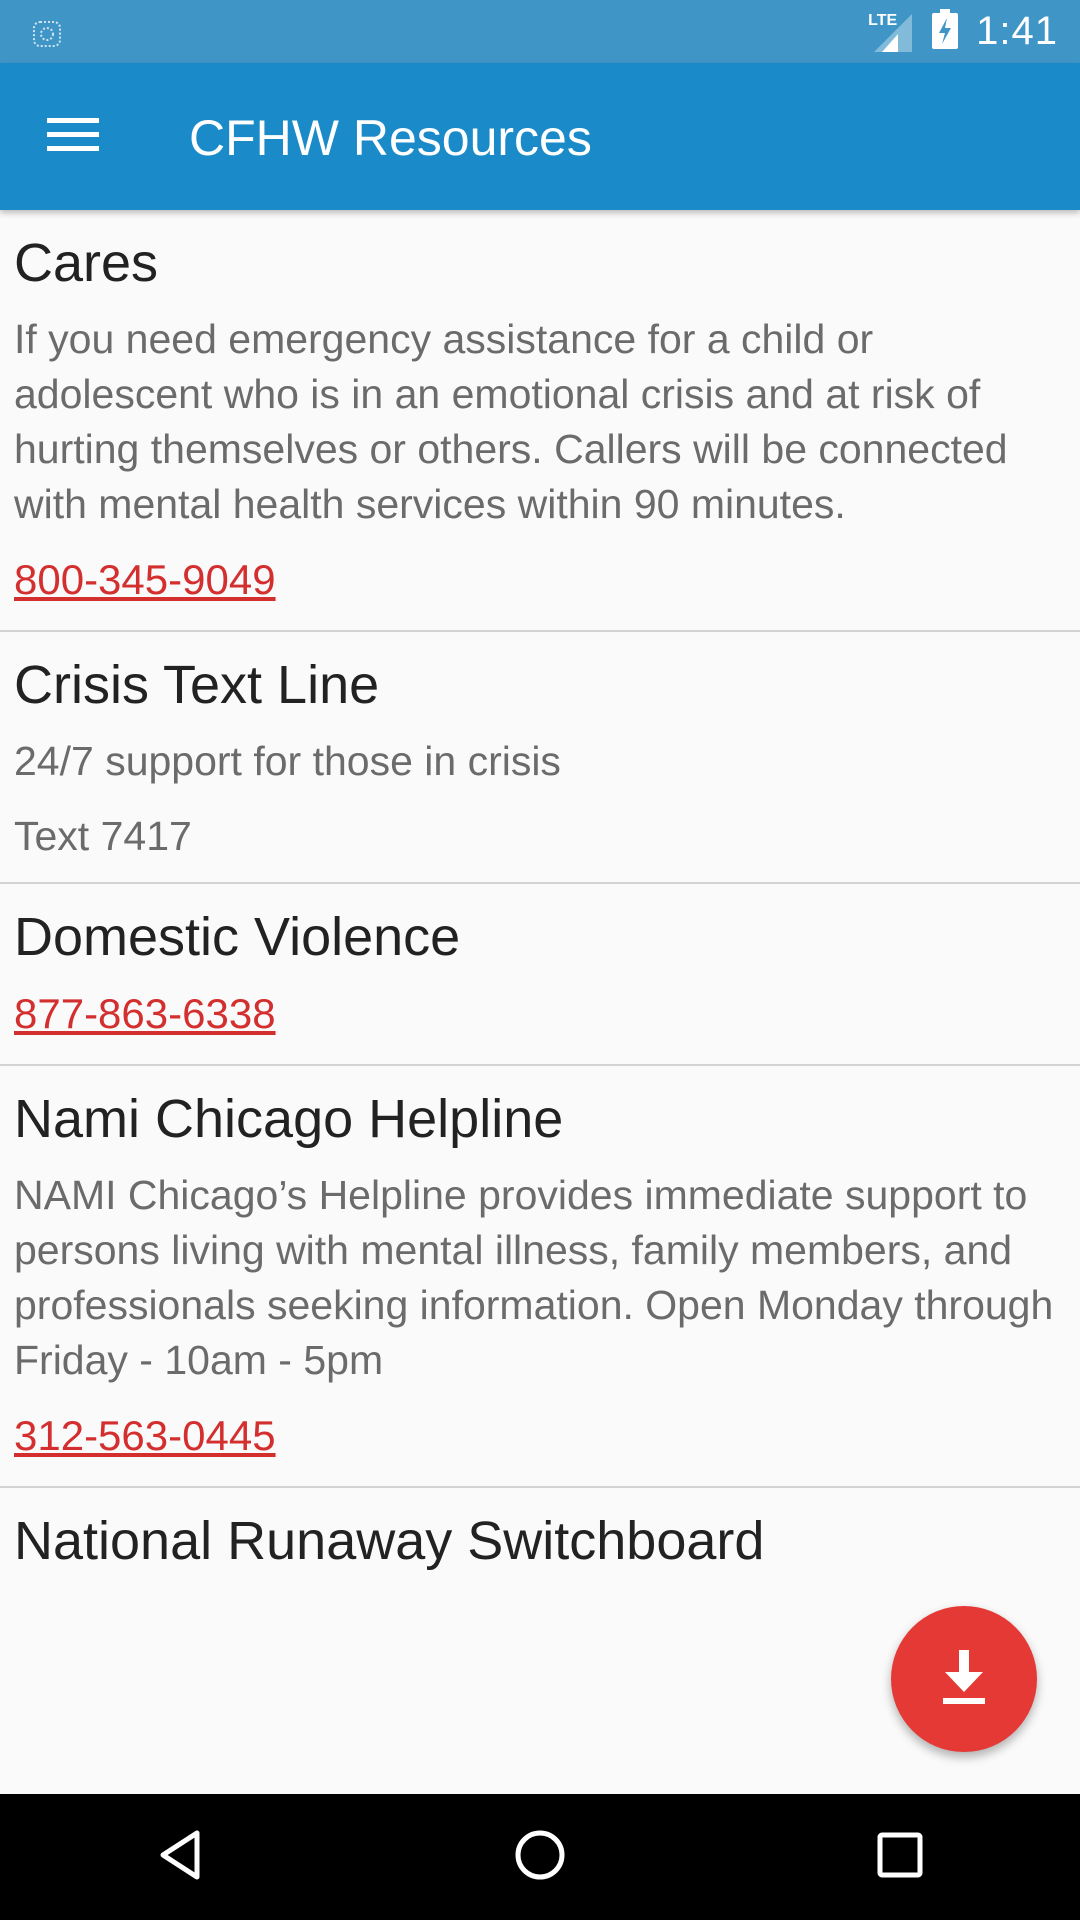 The image size is (1080, 1920). I want to click on resource-text-info: Text 7417, so click(103, 836).